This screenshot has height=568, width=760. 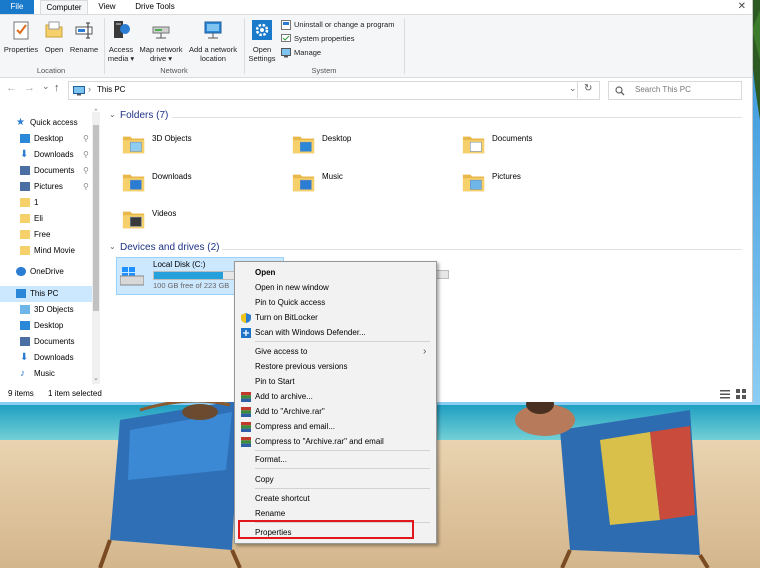 I want to click on network-location-icon, so click(x=213, y=30).